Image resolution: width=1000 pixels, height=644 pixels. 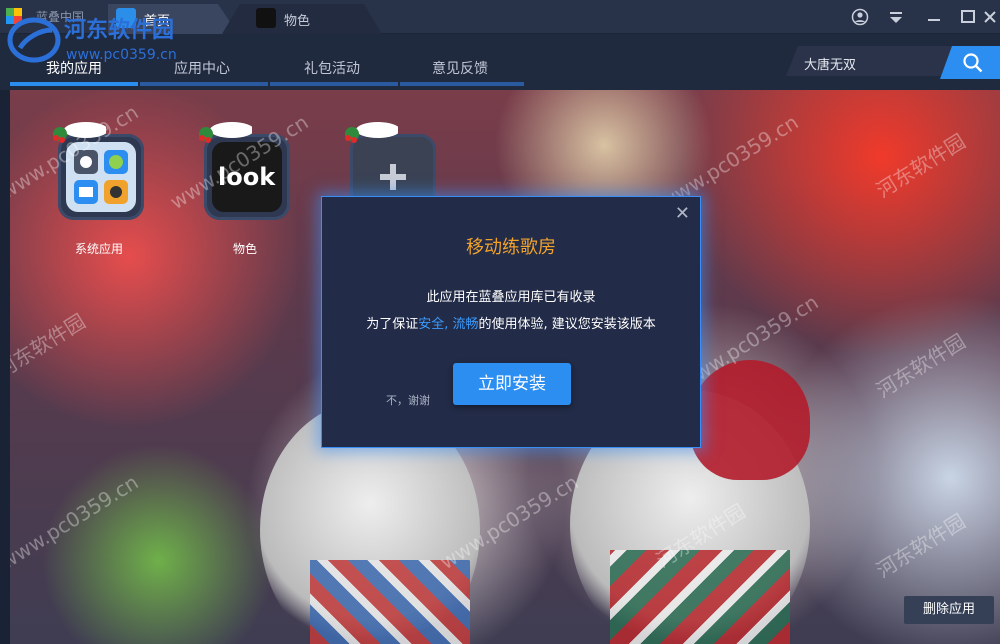 What do you see at coordinates (511, 247) in the screenshot?
I see `dialog-title: 移动练歌房` at bounding box center [511, 247].